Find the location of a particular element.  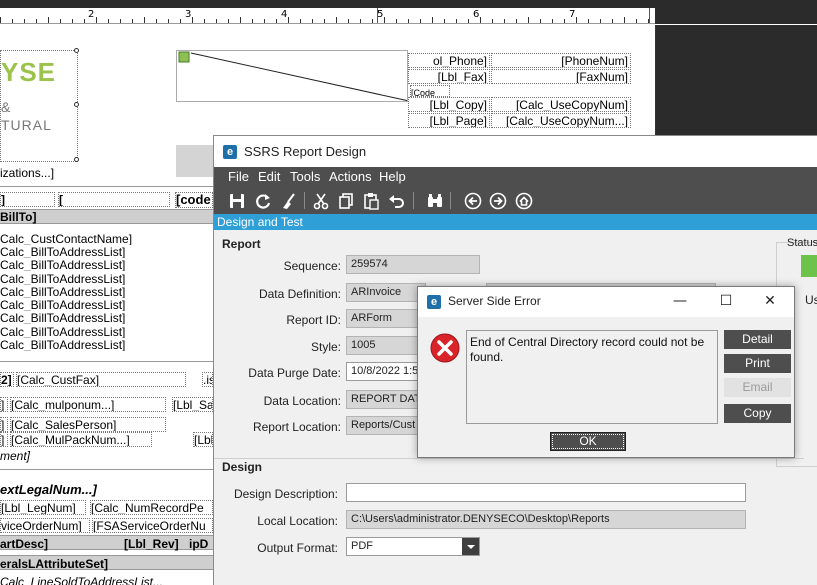

report-field: [Calc_MulPackNum...] is located at coordinates (81, 439).